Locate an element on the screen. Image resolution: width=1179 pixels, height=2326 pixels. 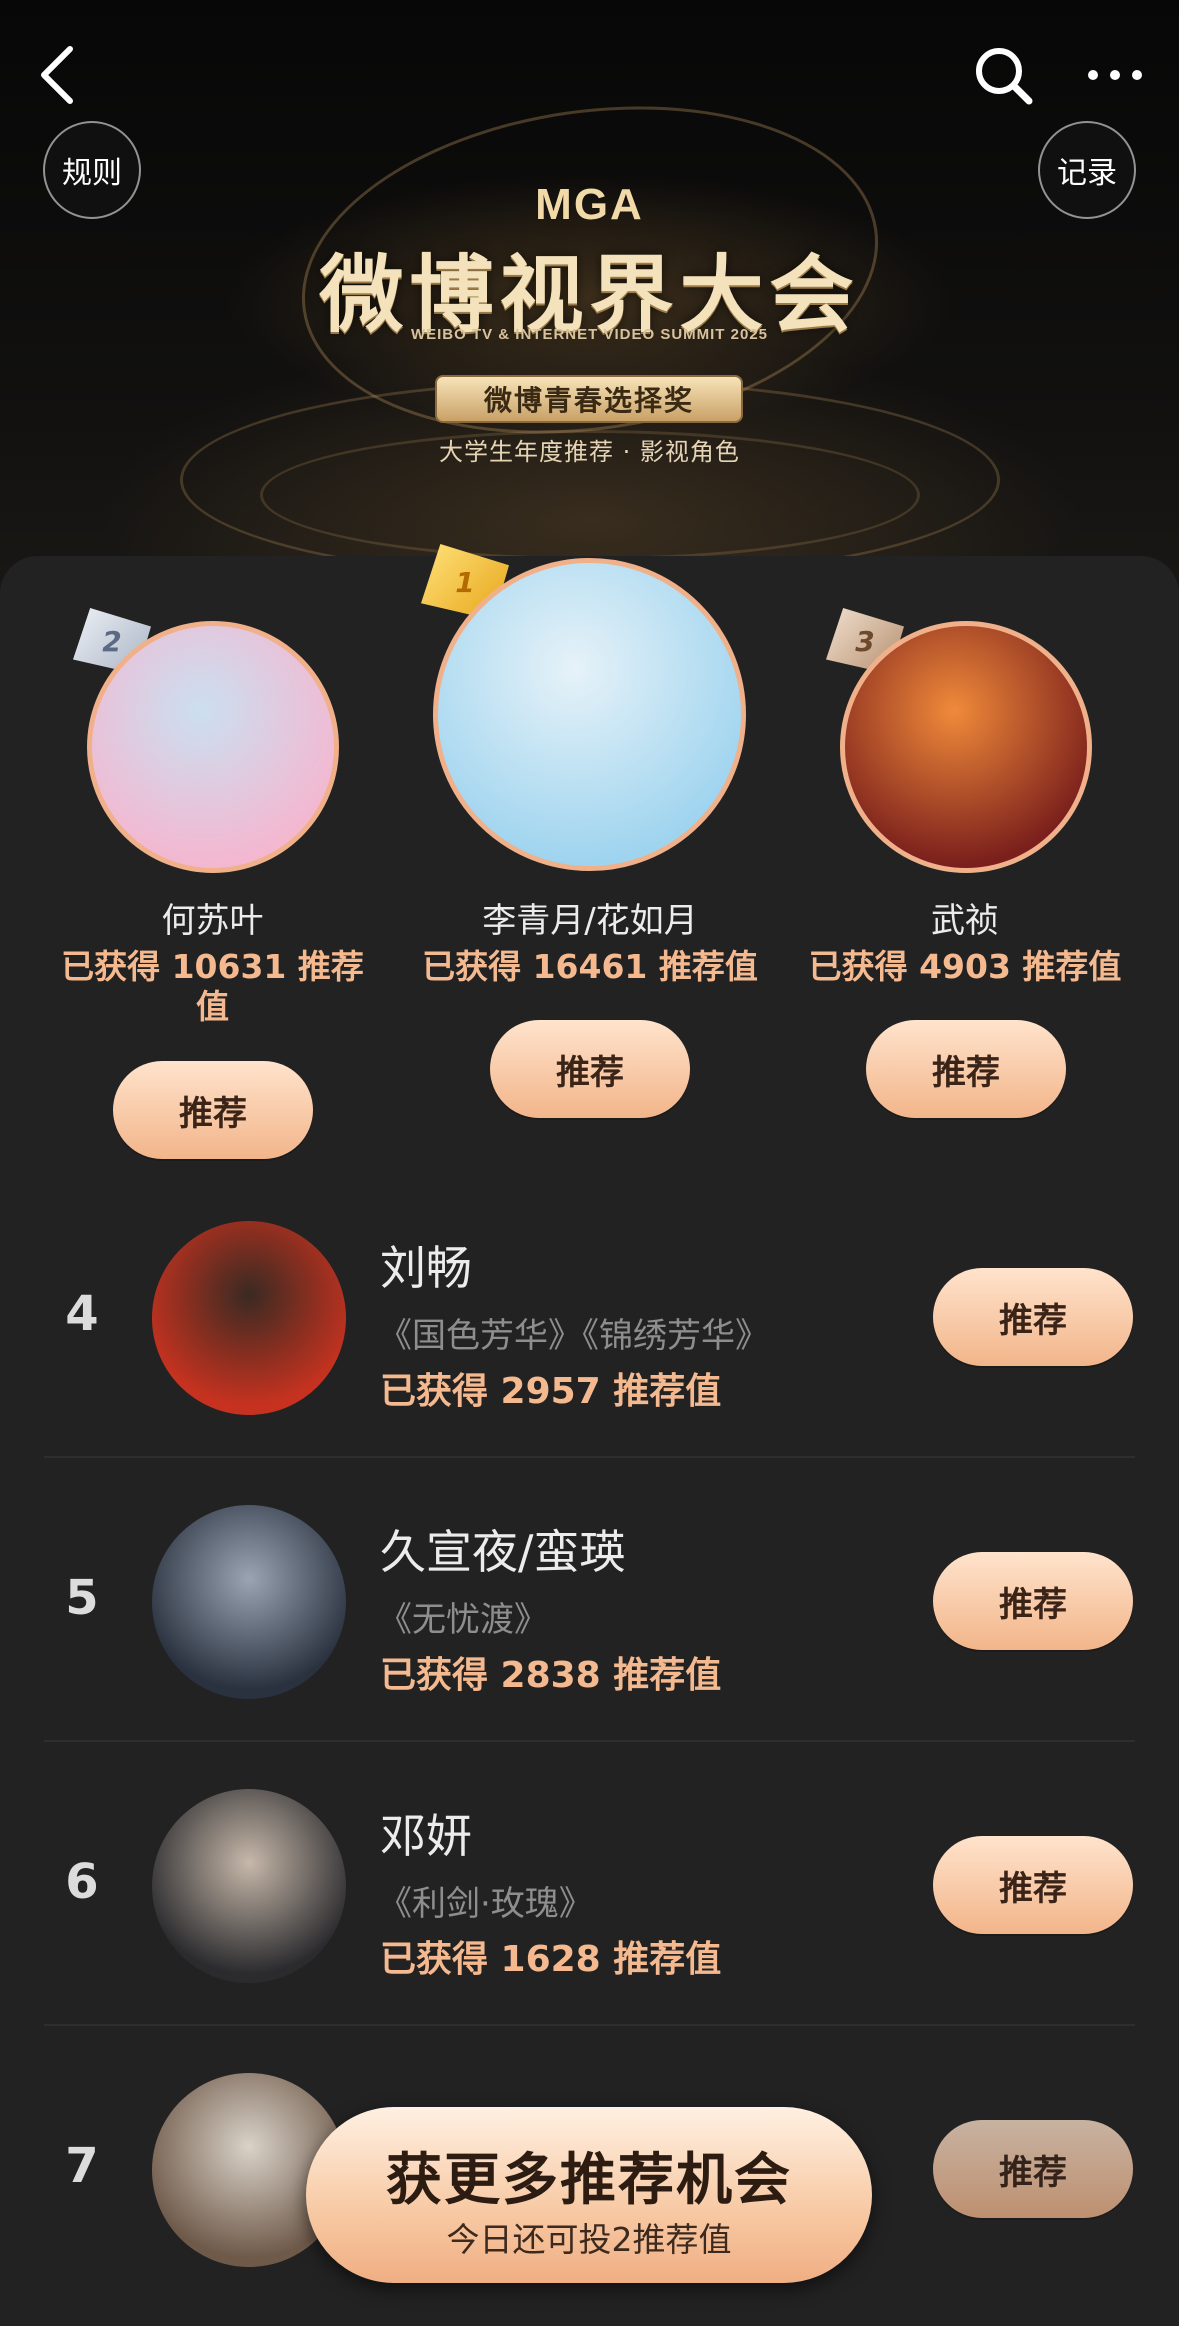
candidate-name: 李青月/花如月 is located at coordinates (590, 921).